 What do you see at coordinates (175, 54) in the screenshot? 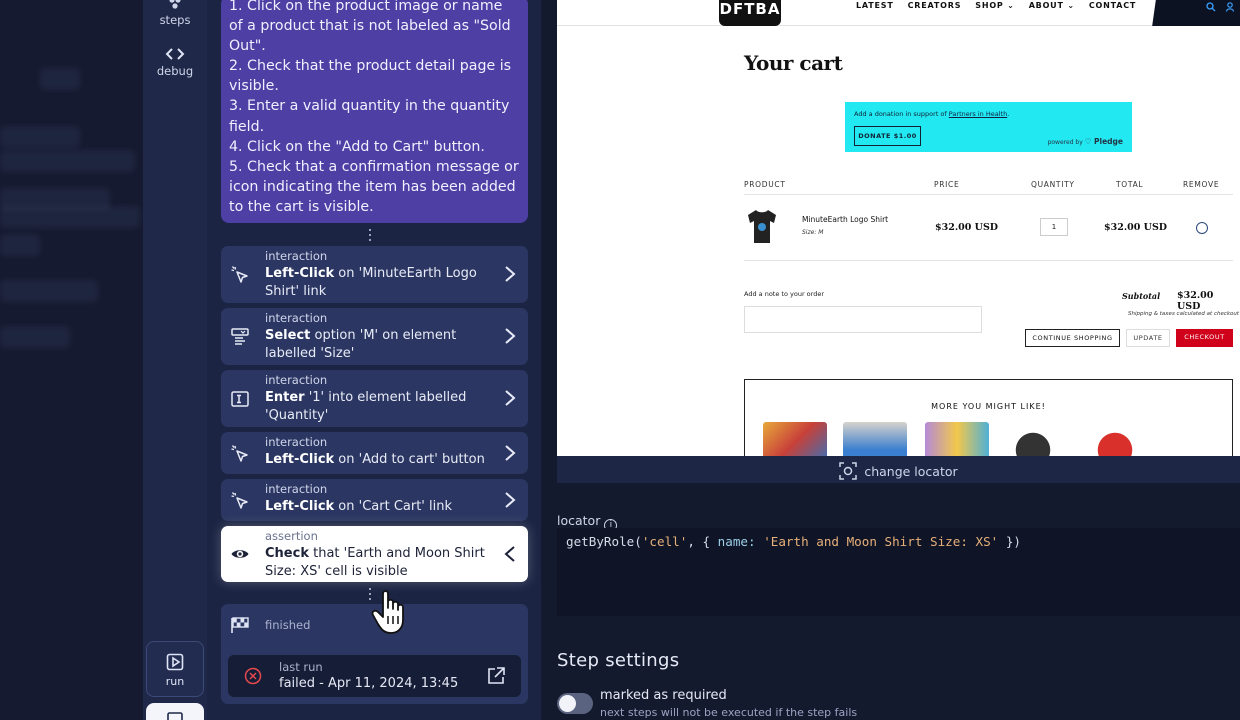
I see `code-brackets-icon` at bounding box center [175, 54].